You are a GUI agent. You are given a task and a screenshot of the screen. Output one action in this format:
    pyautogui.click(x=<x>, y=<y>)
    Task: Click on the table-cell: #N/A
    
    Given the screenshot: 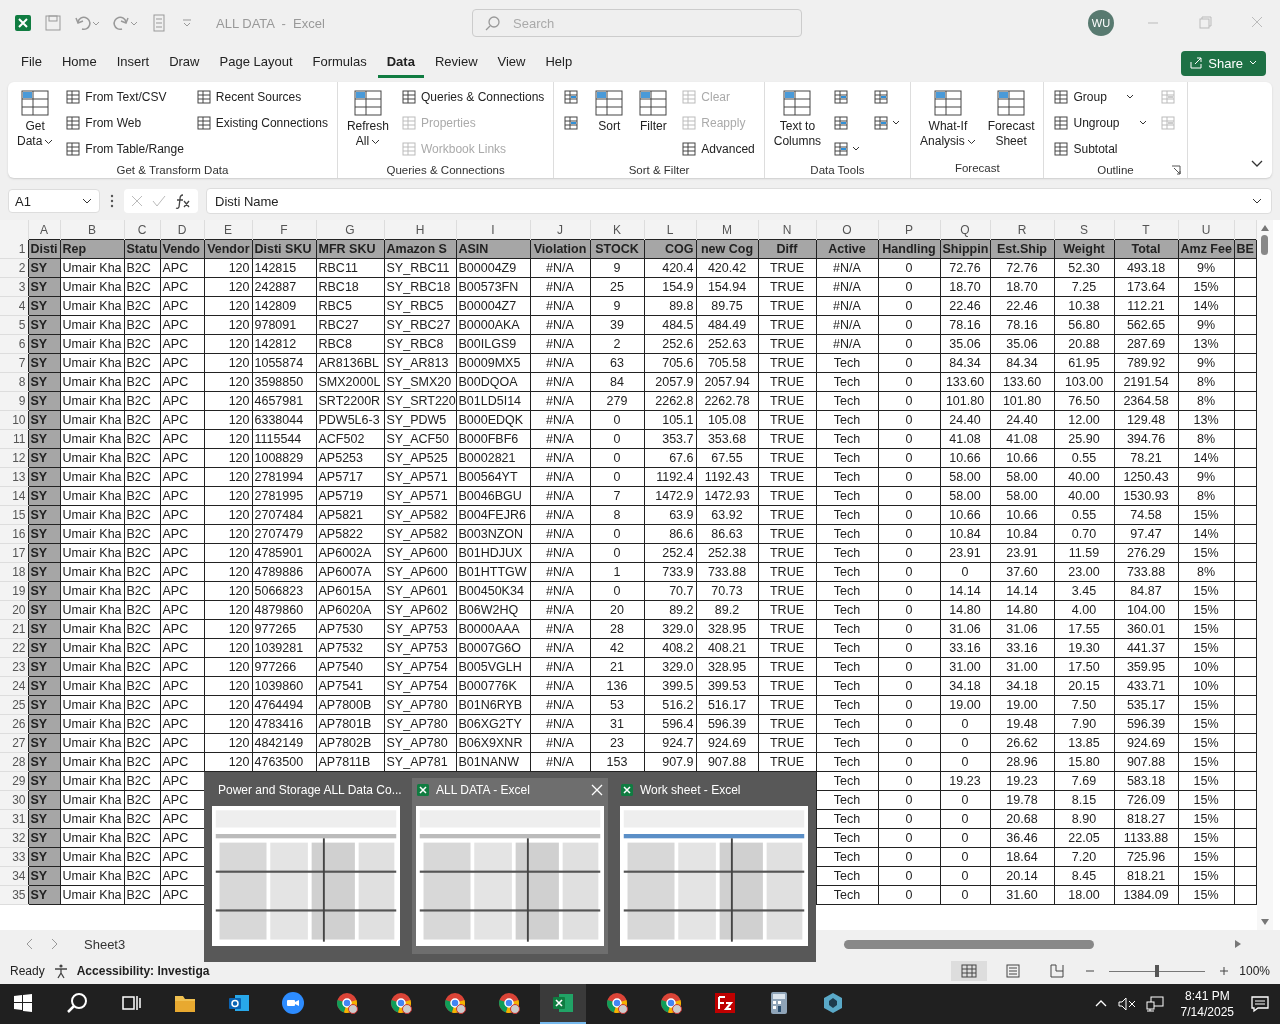 What is the action you would take?
    pyautogui.click(x=560, y=420)
    